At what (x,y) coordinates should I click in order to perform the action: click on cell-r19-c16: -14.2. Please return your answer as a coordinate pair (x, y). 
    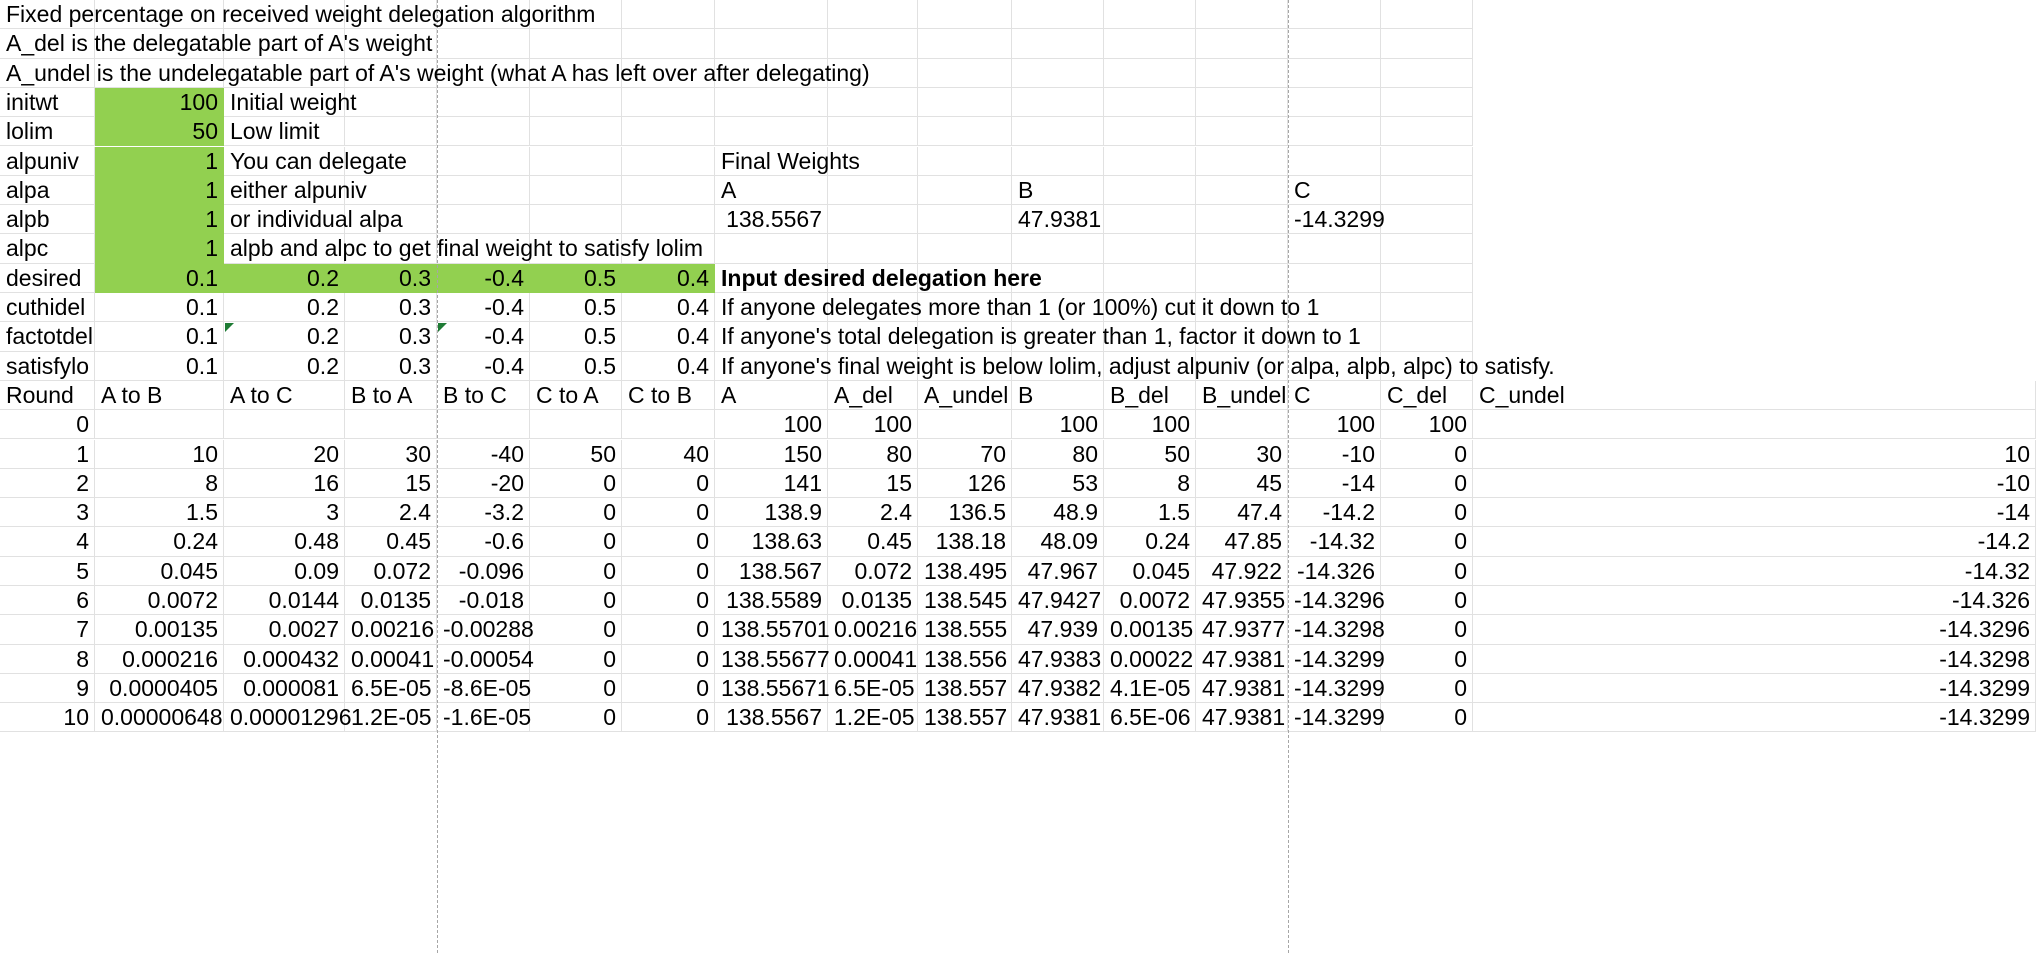
    Looking at the image, I should click on (1754, 542).